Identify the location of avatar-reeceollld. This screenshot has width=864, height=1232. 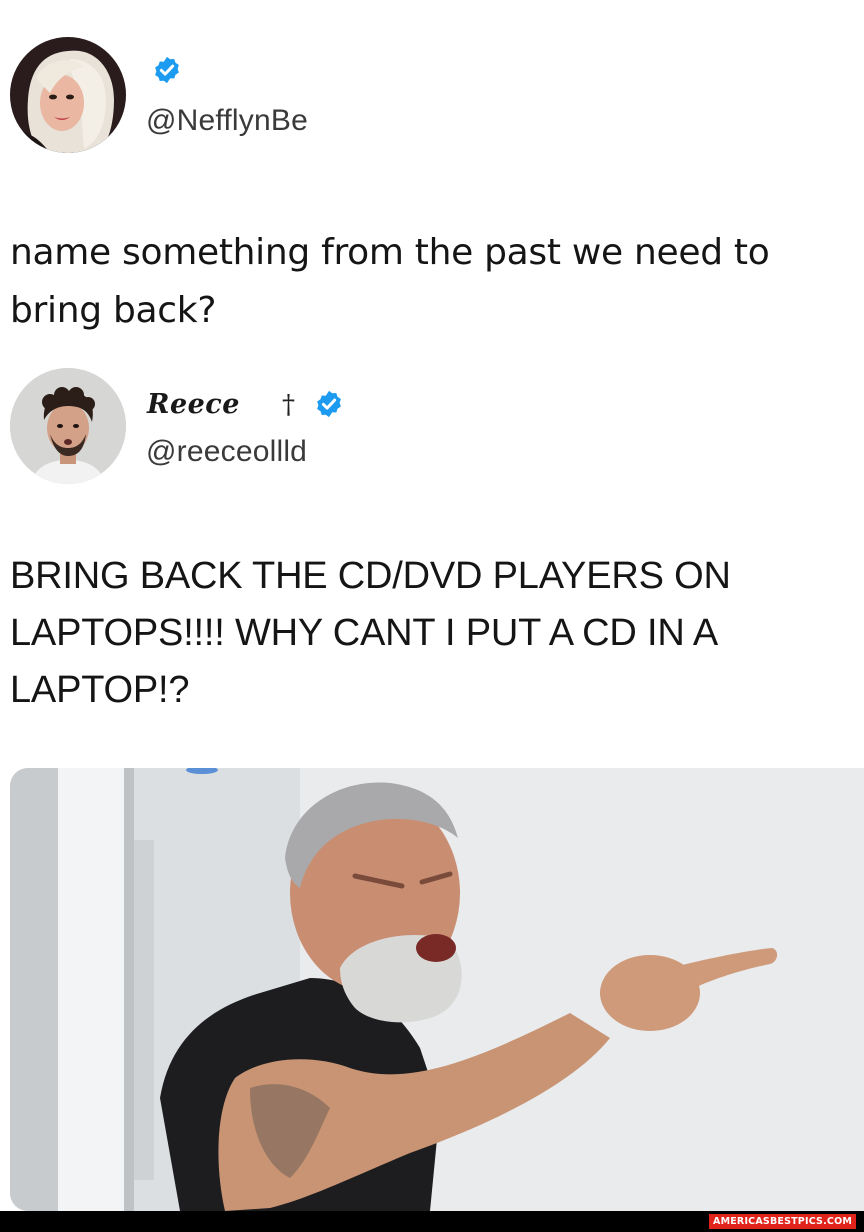
(68, 426).